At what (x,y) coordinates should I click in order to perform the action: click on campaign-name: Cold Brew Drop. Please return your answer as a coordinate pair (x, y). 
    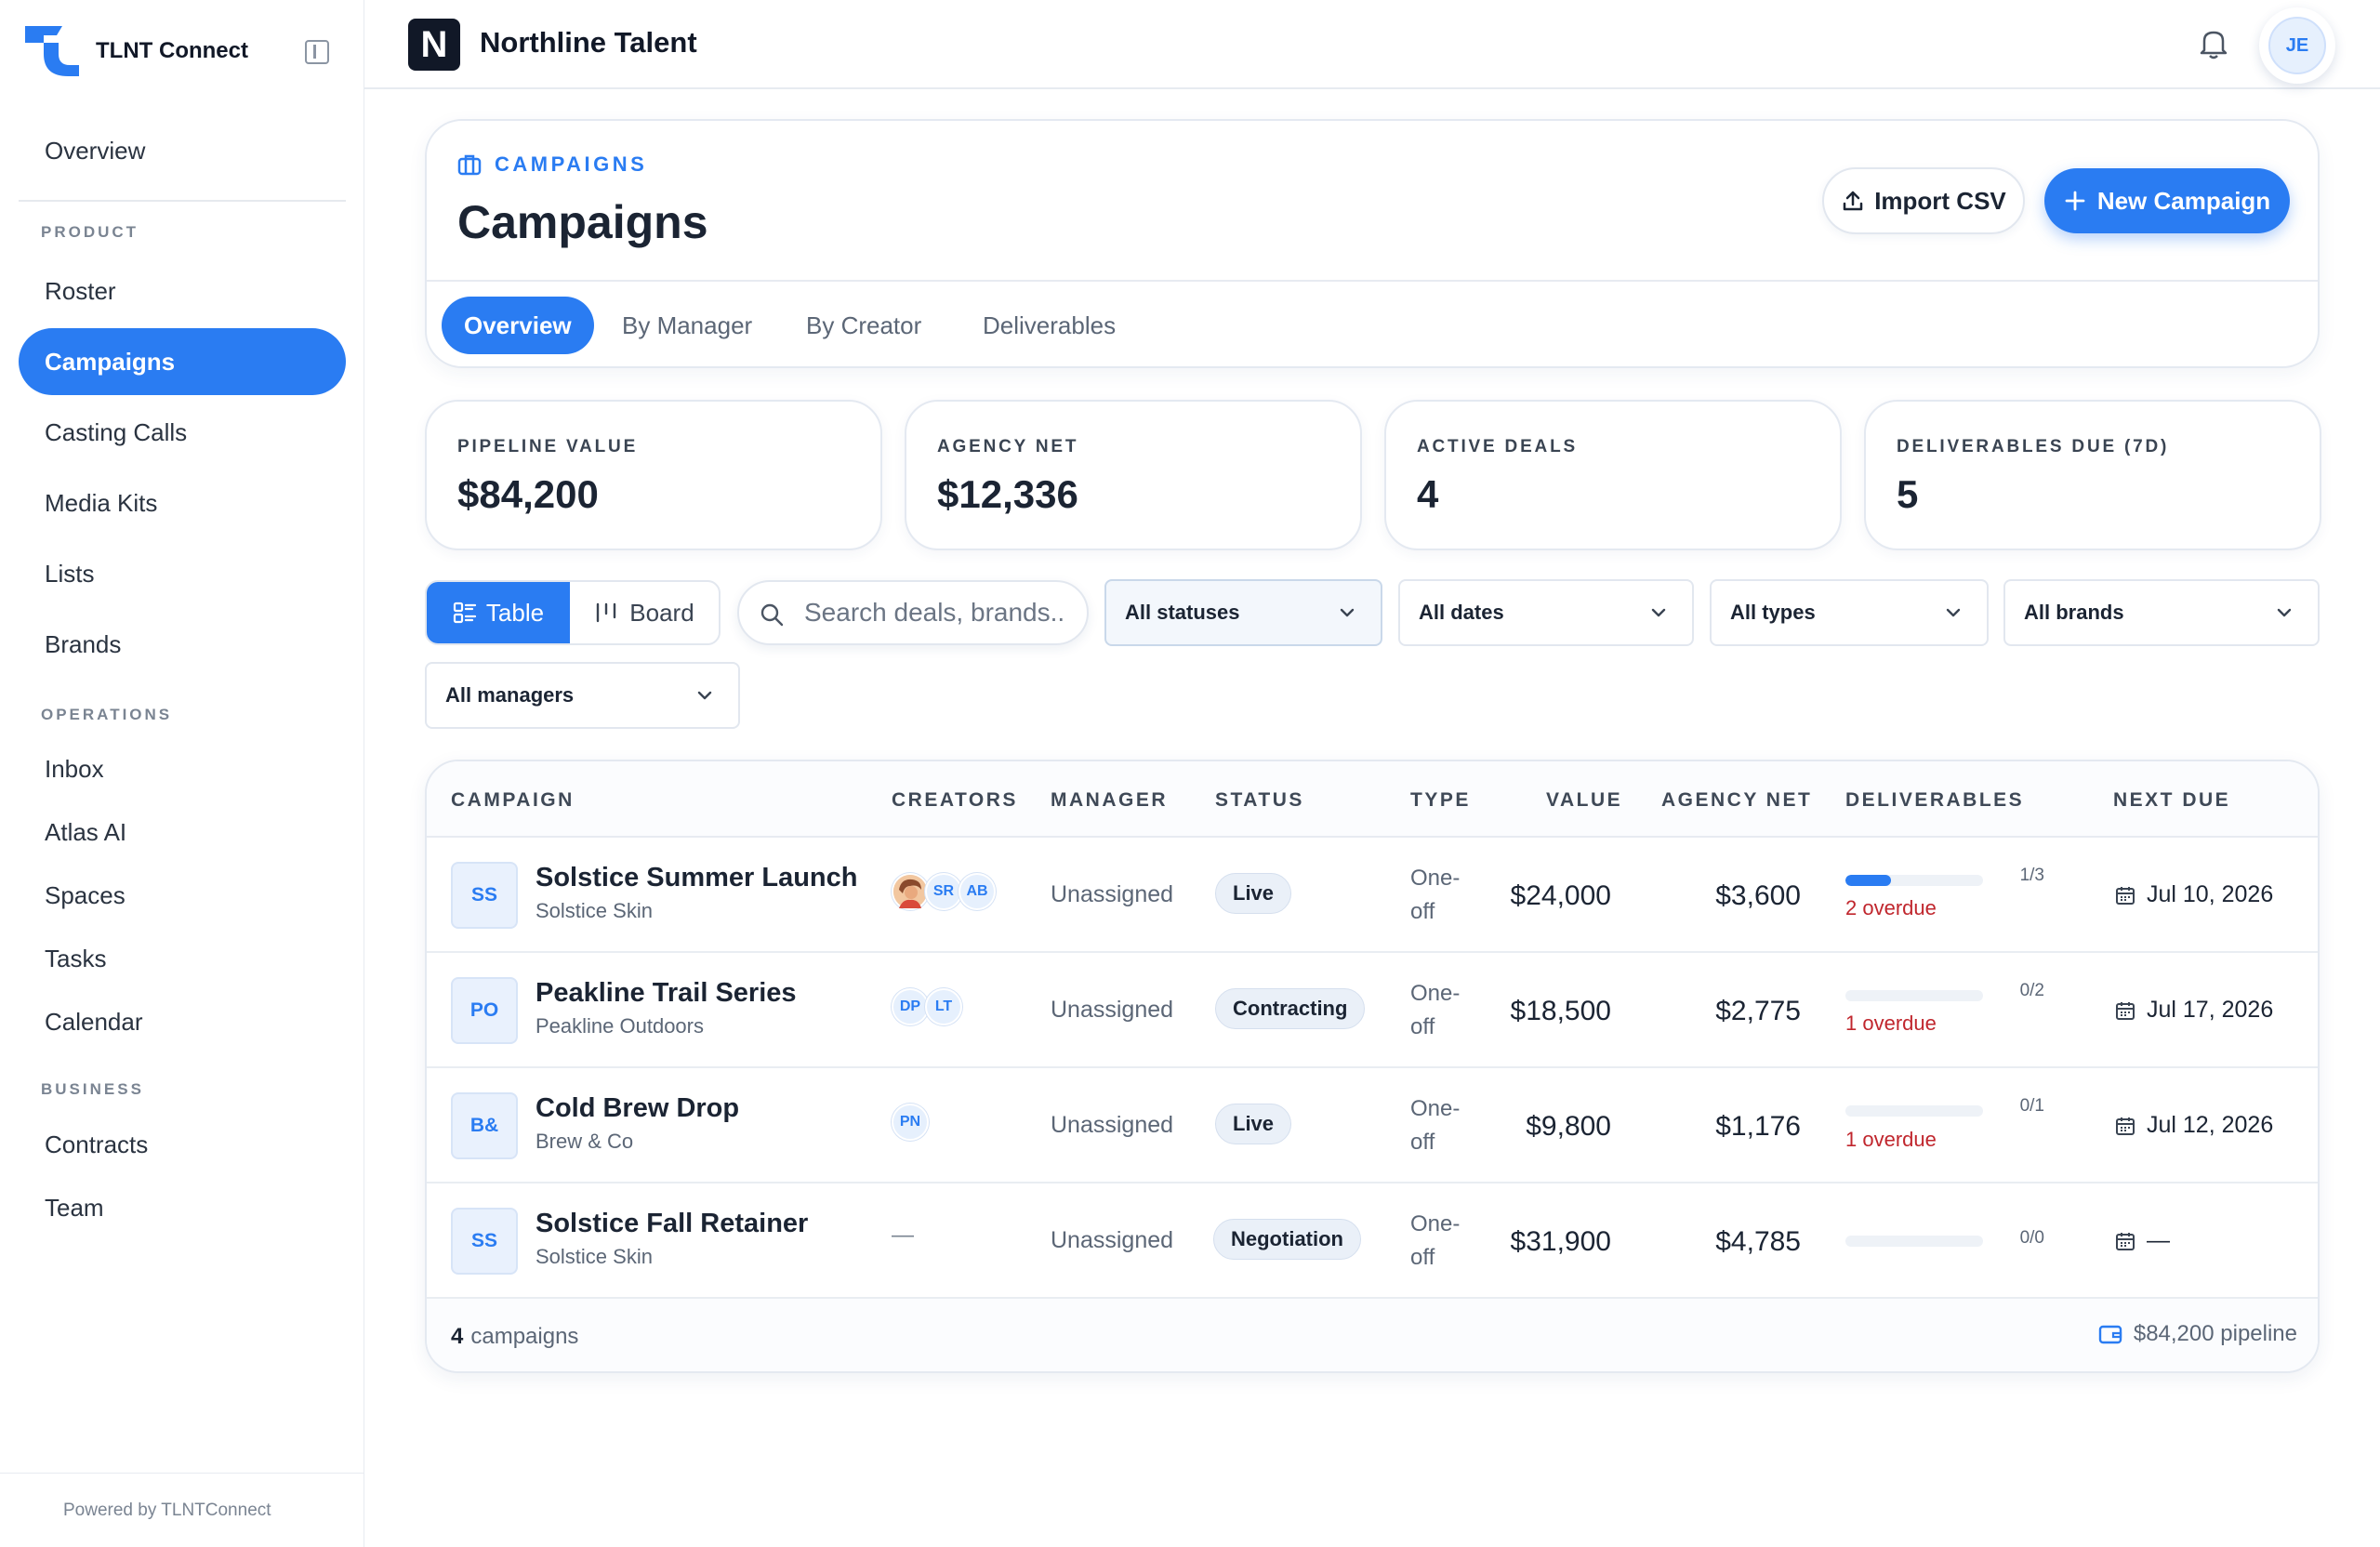
    Looking at the image, I should click on (637, 1108).